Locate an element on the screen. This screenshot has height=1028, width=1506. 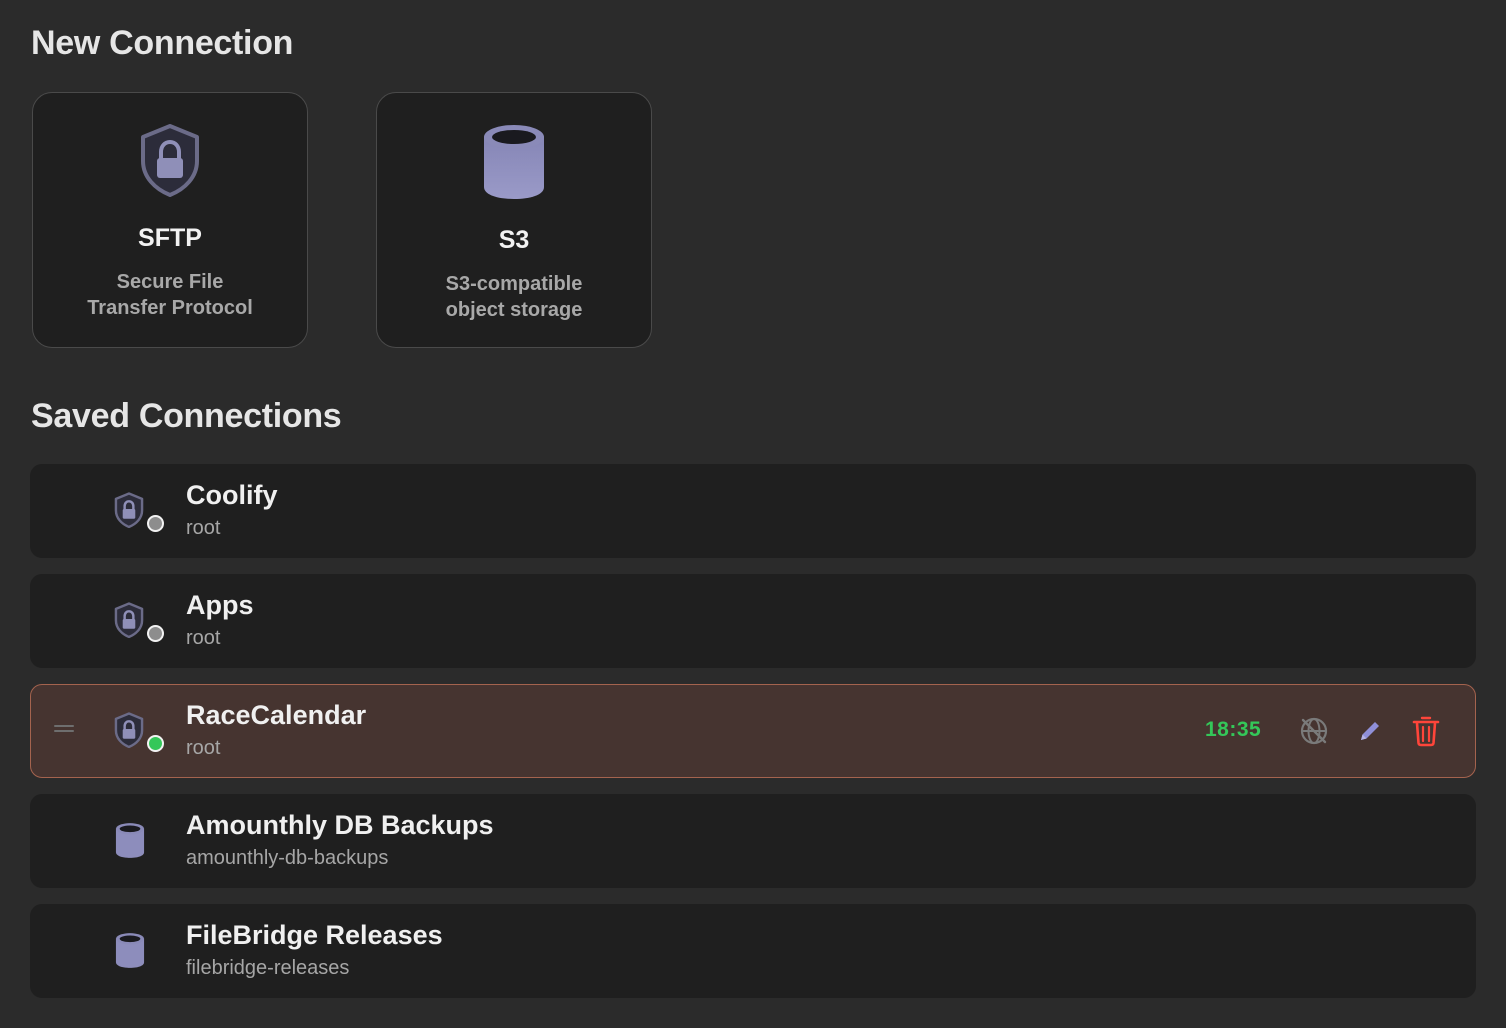
disconnect-icon is located at coordinates (1314, 731).